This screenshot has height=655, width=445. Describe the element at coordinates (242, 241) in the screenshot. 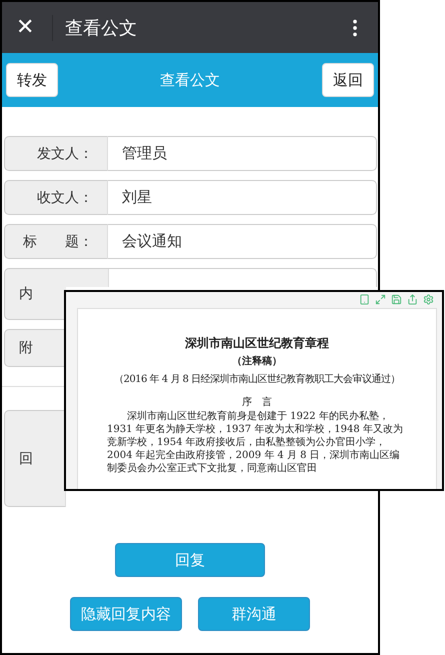

I see `field-value: 会议通知` at that location.